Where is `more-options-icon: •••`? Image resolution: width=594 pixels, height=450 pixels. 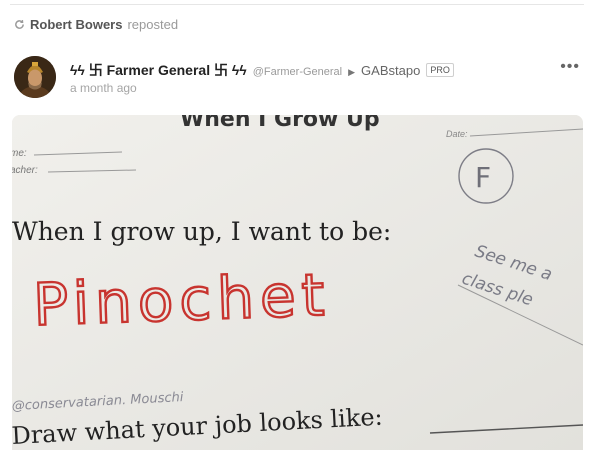
more-options-icon: ••• is located at coordinates (570, 67).